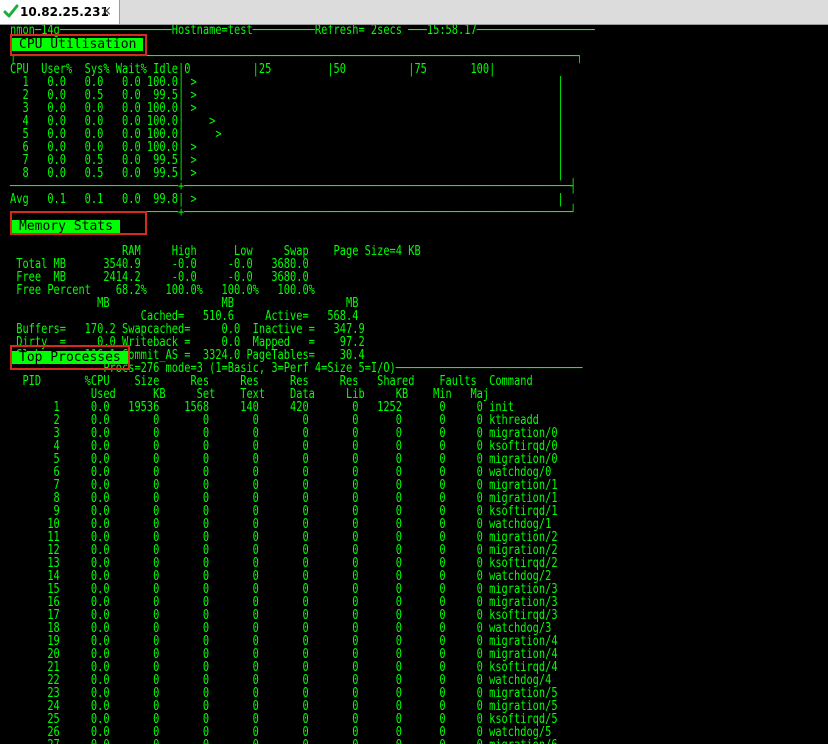  I want to click on tab-bar: 10.82.25.231 ×, so click(414, 12).